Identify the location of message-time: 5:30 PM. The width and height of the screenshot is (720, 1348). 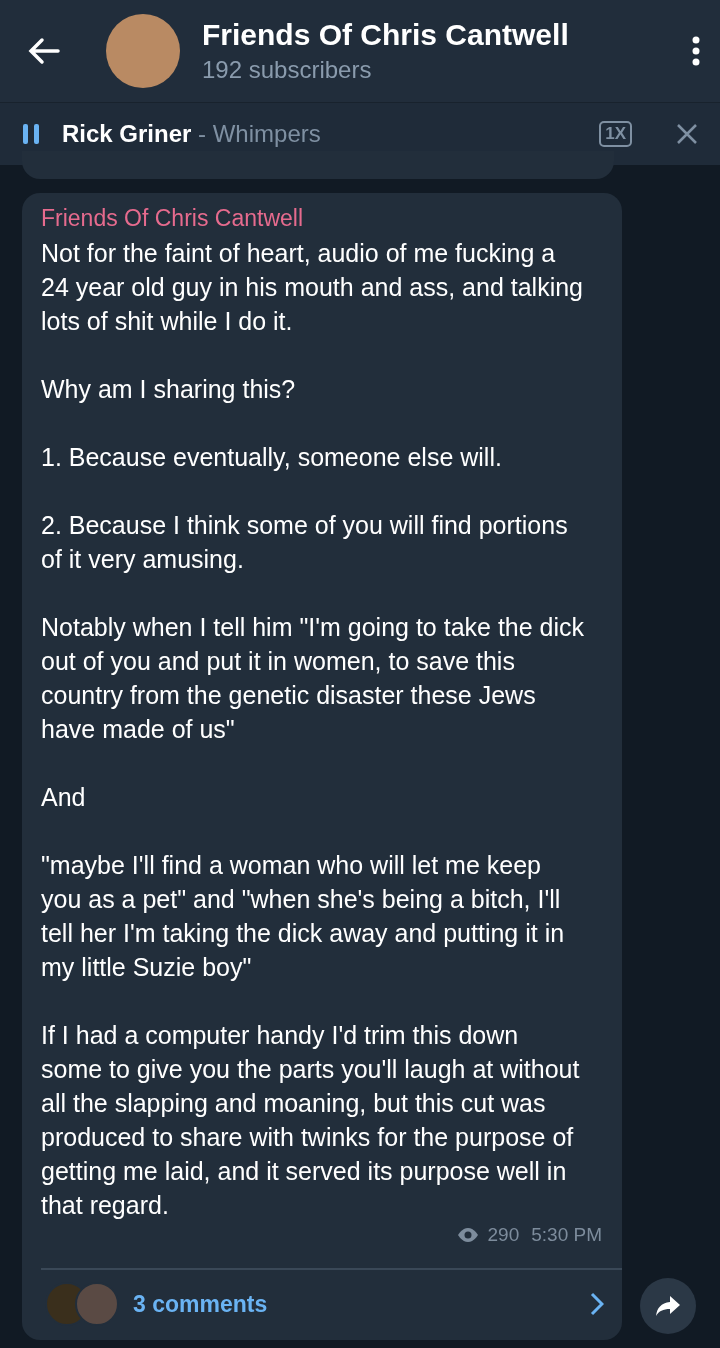
(566, 1235).